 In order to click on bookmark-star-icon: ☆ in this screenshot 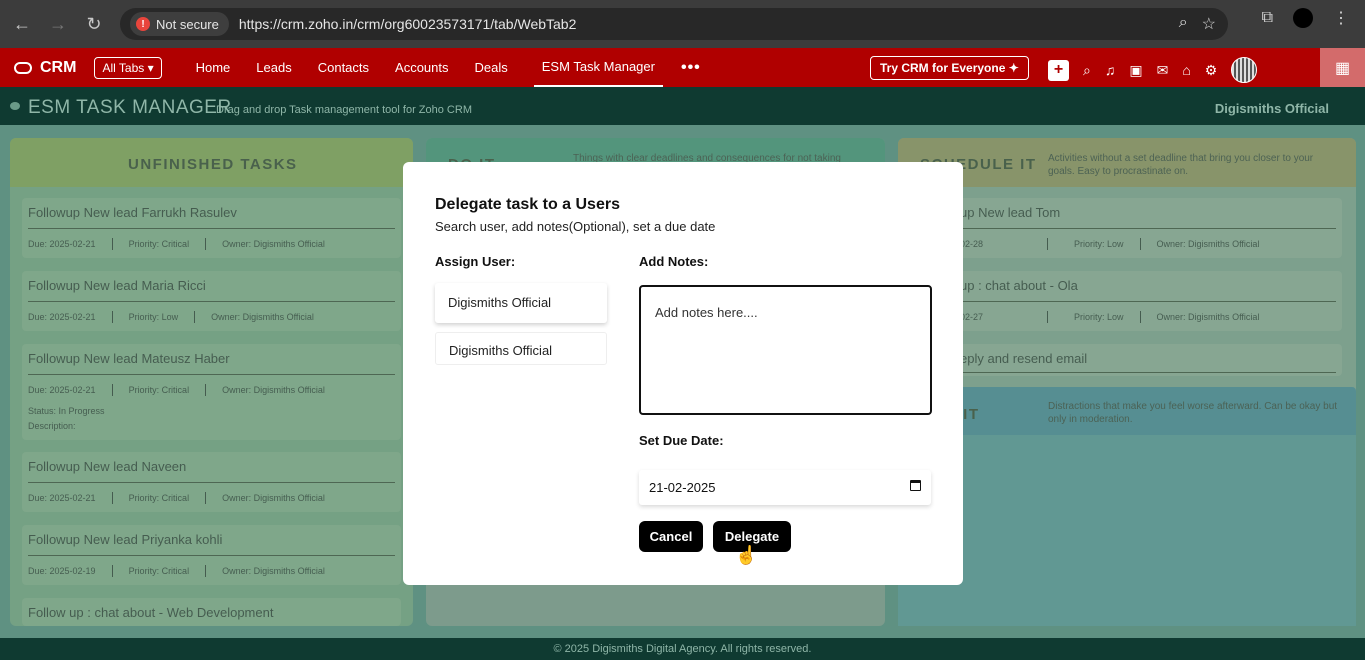, I will do `click(1209, 24)`.